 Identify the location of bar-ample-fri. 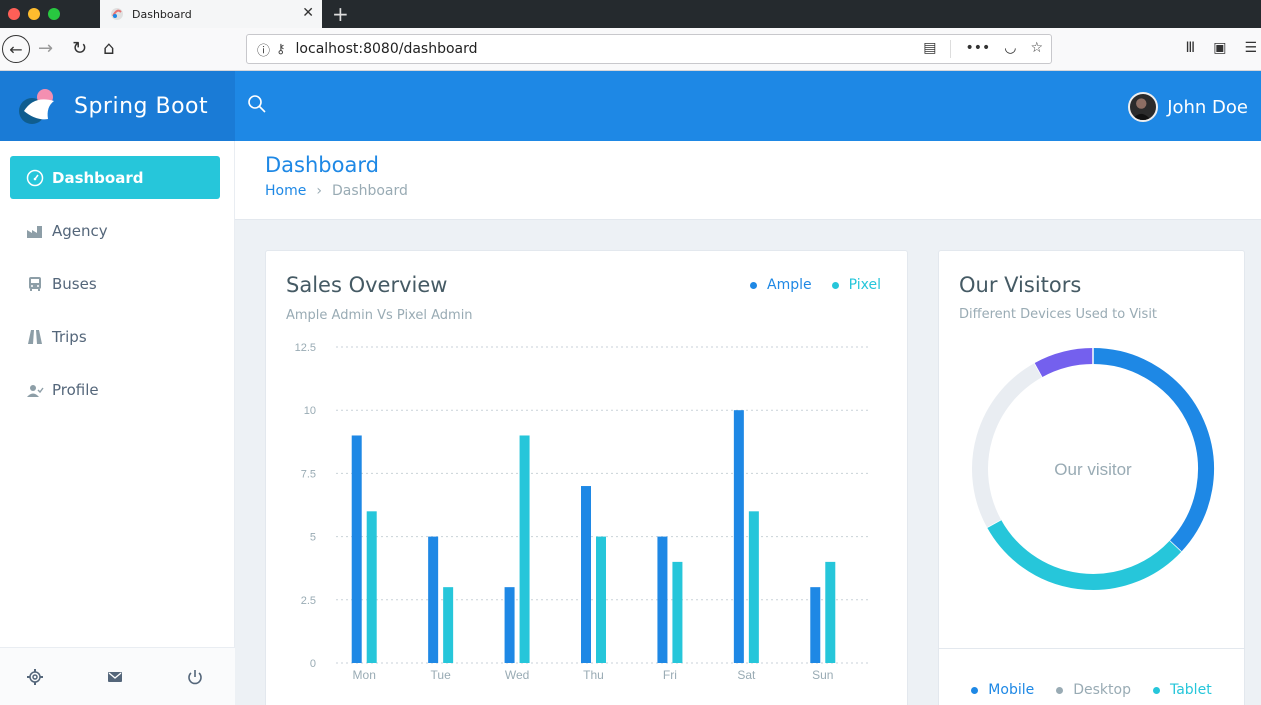
(662, 599).